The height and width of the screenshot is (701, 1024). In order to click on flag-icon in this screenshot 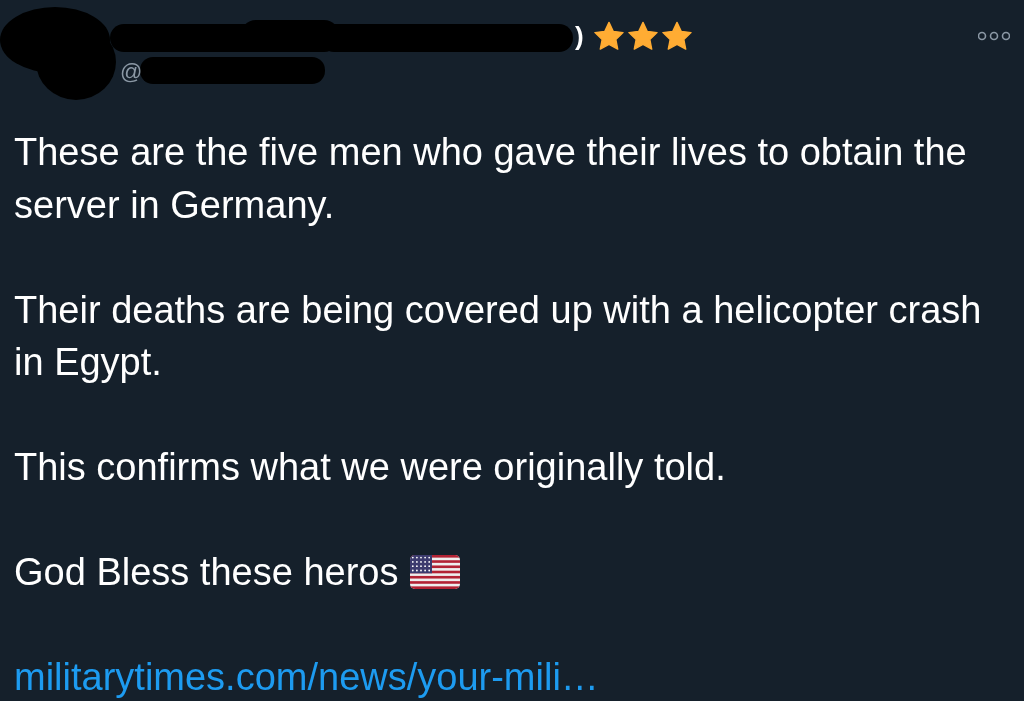, I will do `click(435, 572)`.